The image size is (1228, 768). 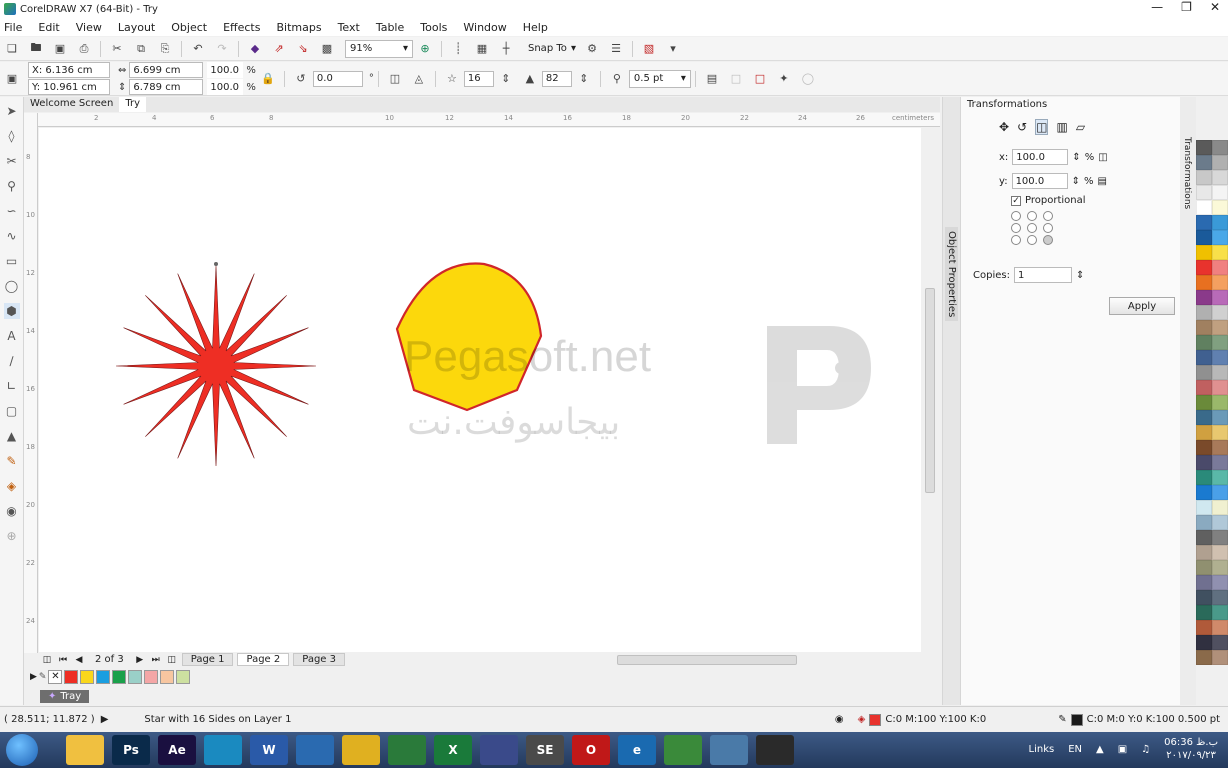 What do you see at coordinates (506, 79) in the screenshot?
I see `points-spinner-icon: ⇕` at bounding box center [506, 79].